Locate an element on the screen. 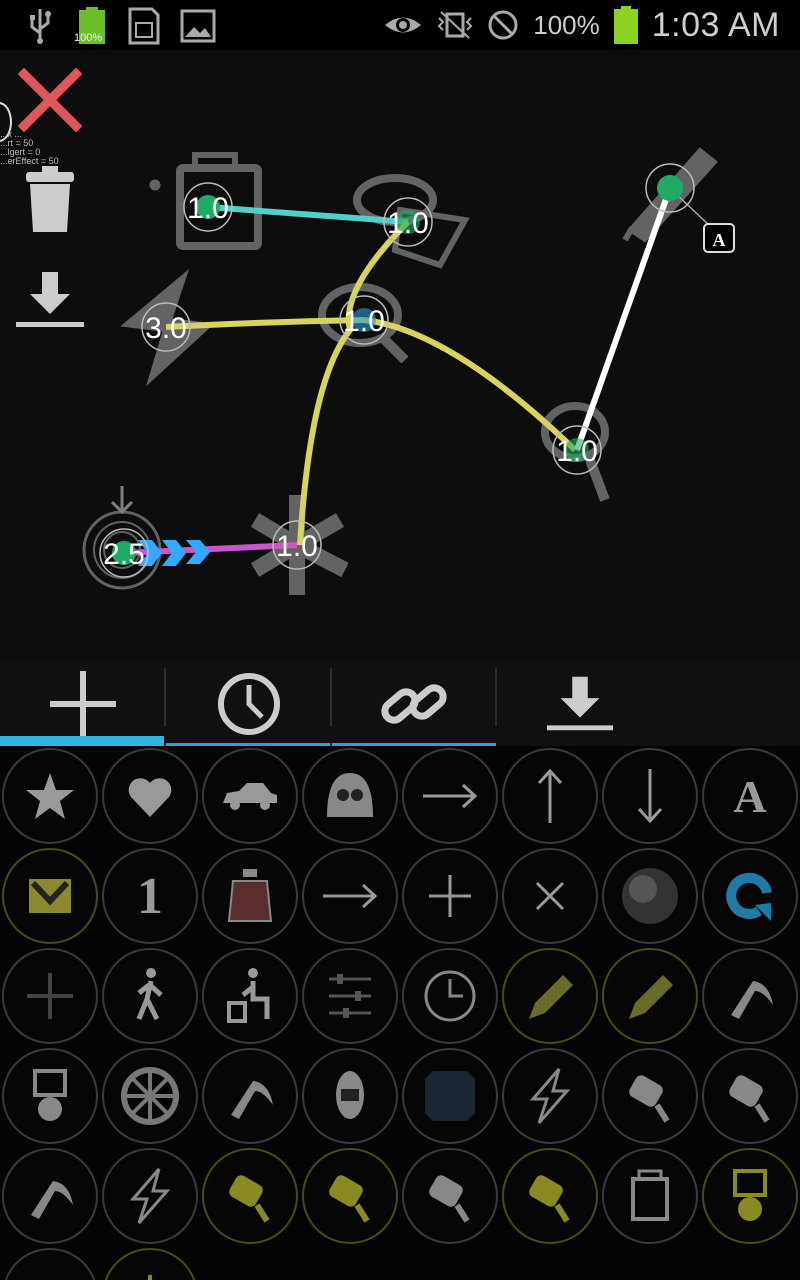 Image resolution: width=800 pixels, height=1280 pixels. plus-icon is located at coordinates (82, 704).